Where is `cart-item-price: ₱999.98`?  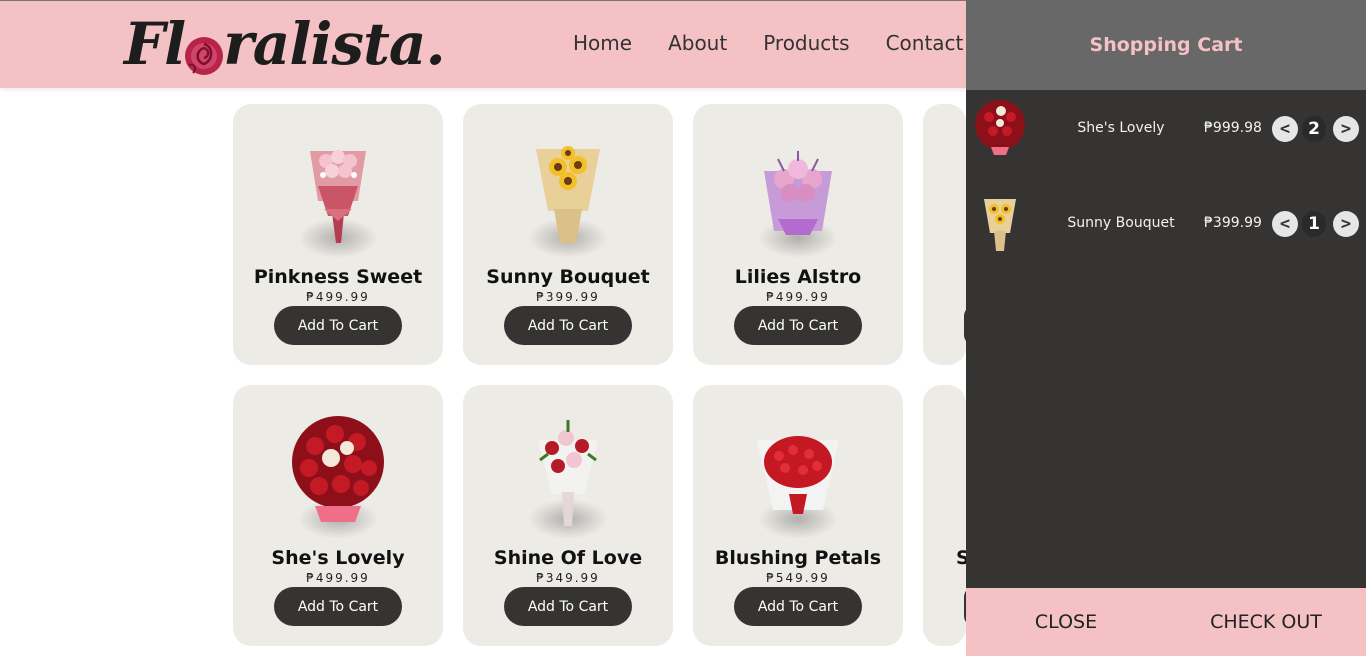 cart-item-price: ₱999.98 is located at coordinates (1233, 128).